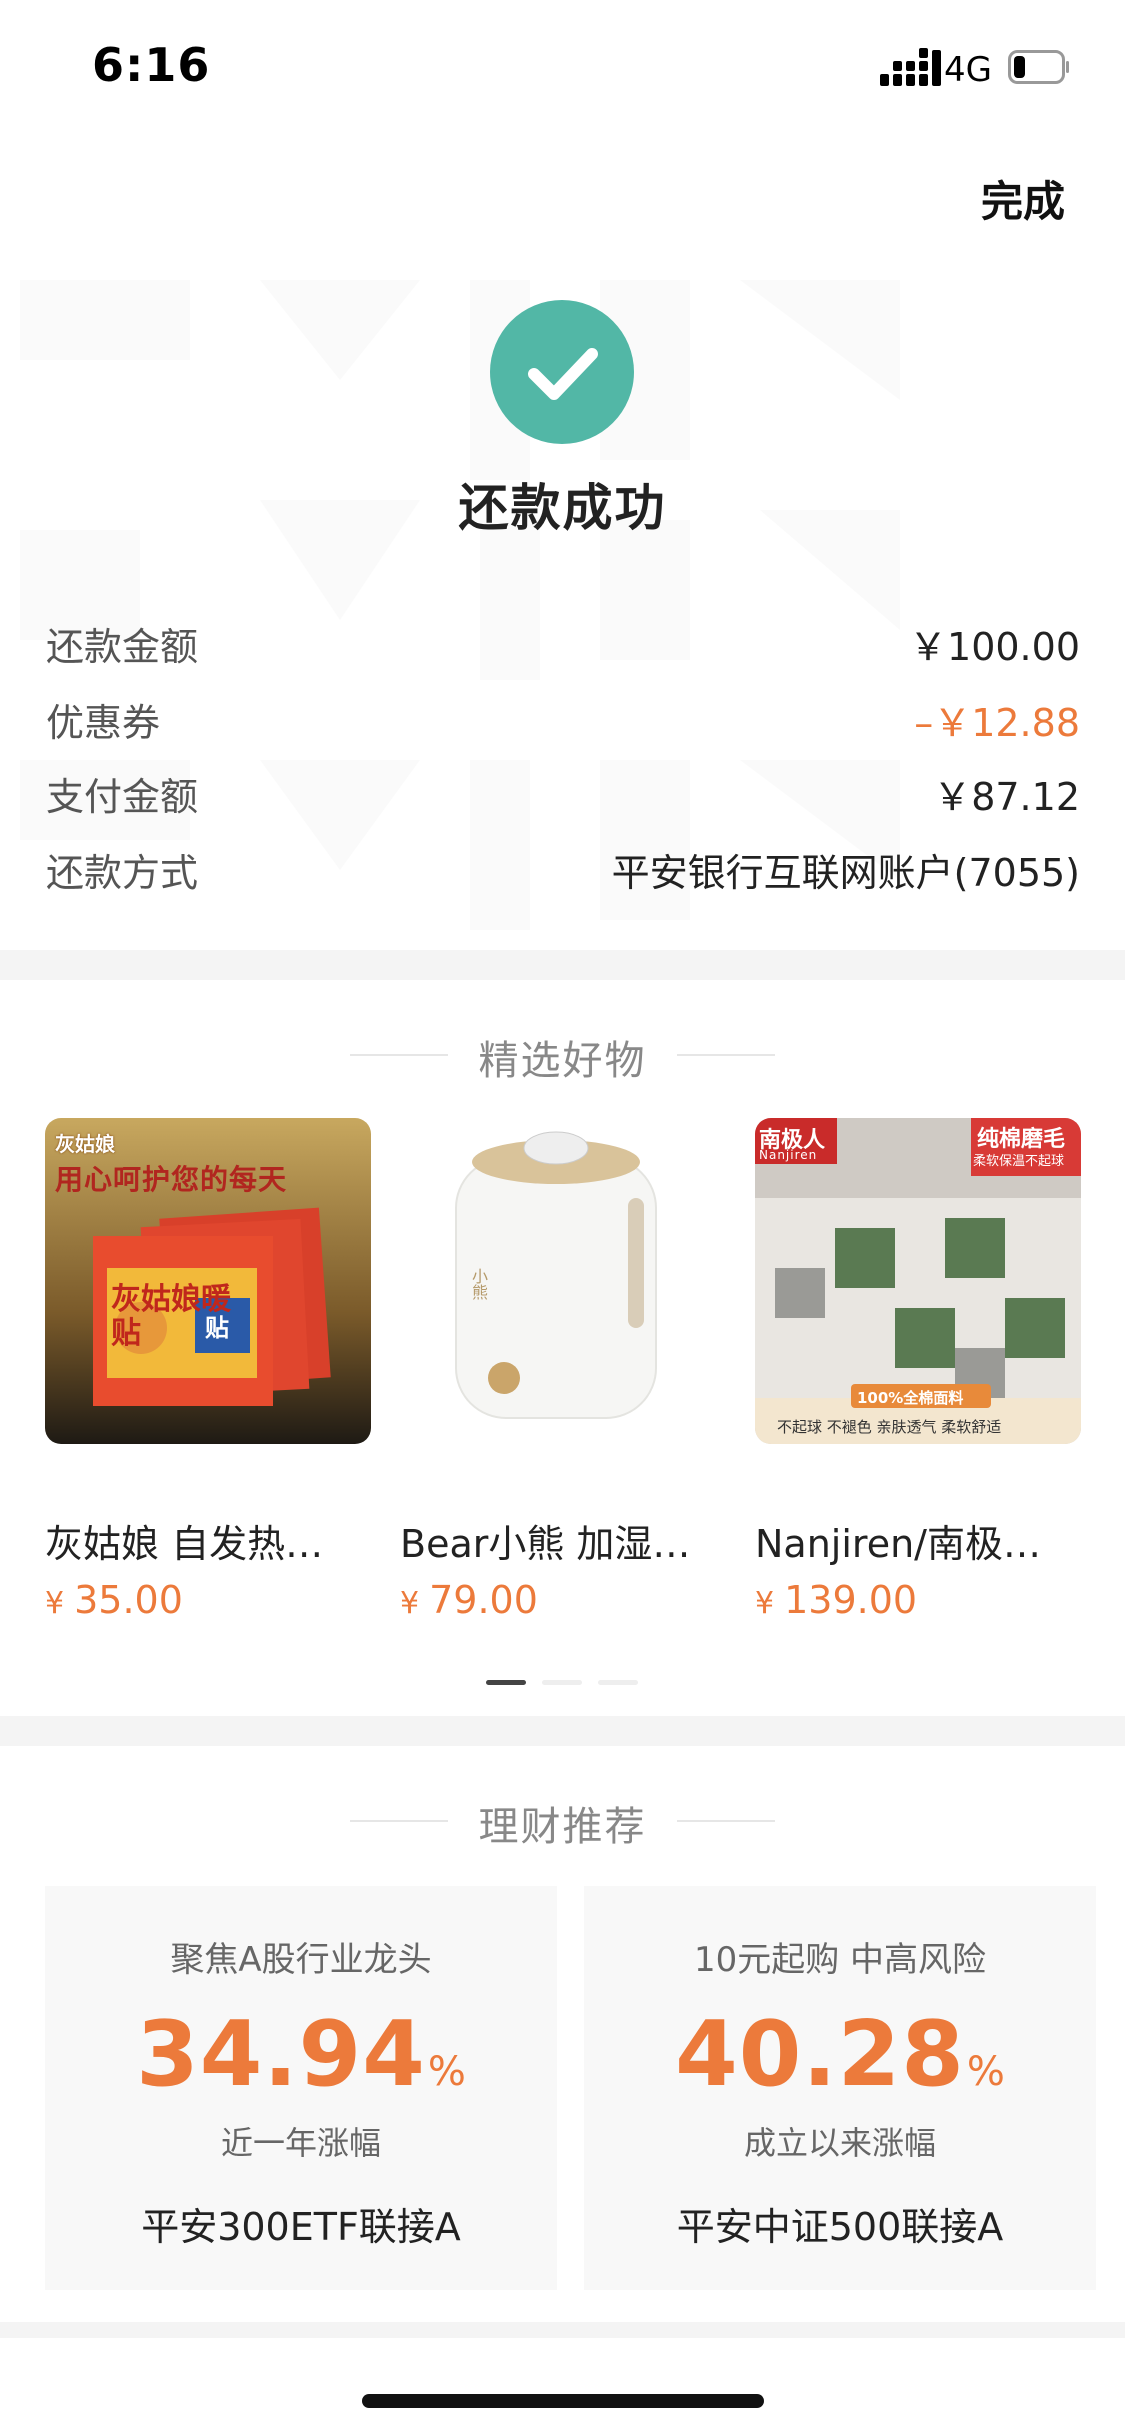 This screenshot has width=1125, height=2436. I want to click on battery-icon, so click(1038, 67).